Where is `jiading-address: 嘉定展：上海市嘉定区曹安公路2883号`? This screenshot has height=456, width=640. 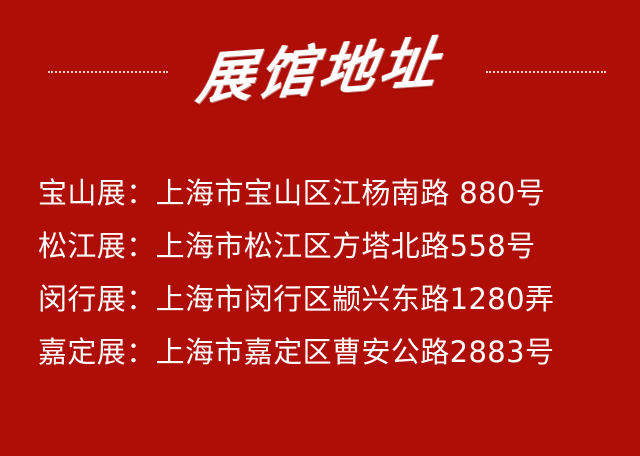
jiading-address: 嘉定展：上海市嘉定区曹安公路2883号 is located at coordinates (296, 352).